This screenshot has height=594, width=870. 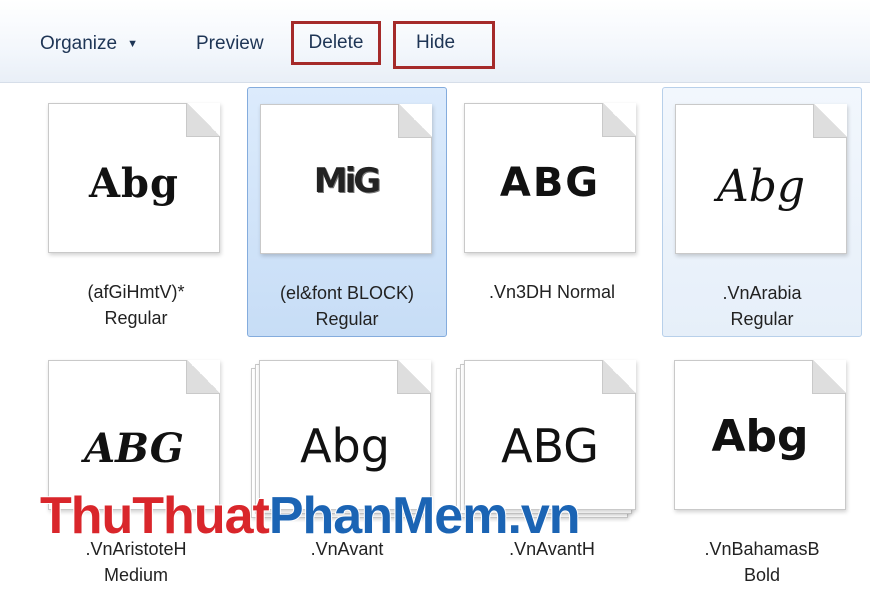 I want to click on font-item: ABG .Vn3DH Normal, so click(x=552, y=212).